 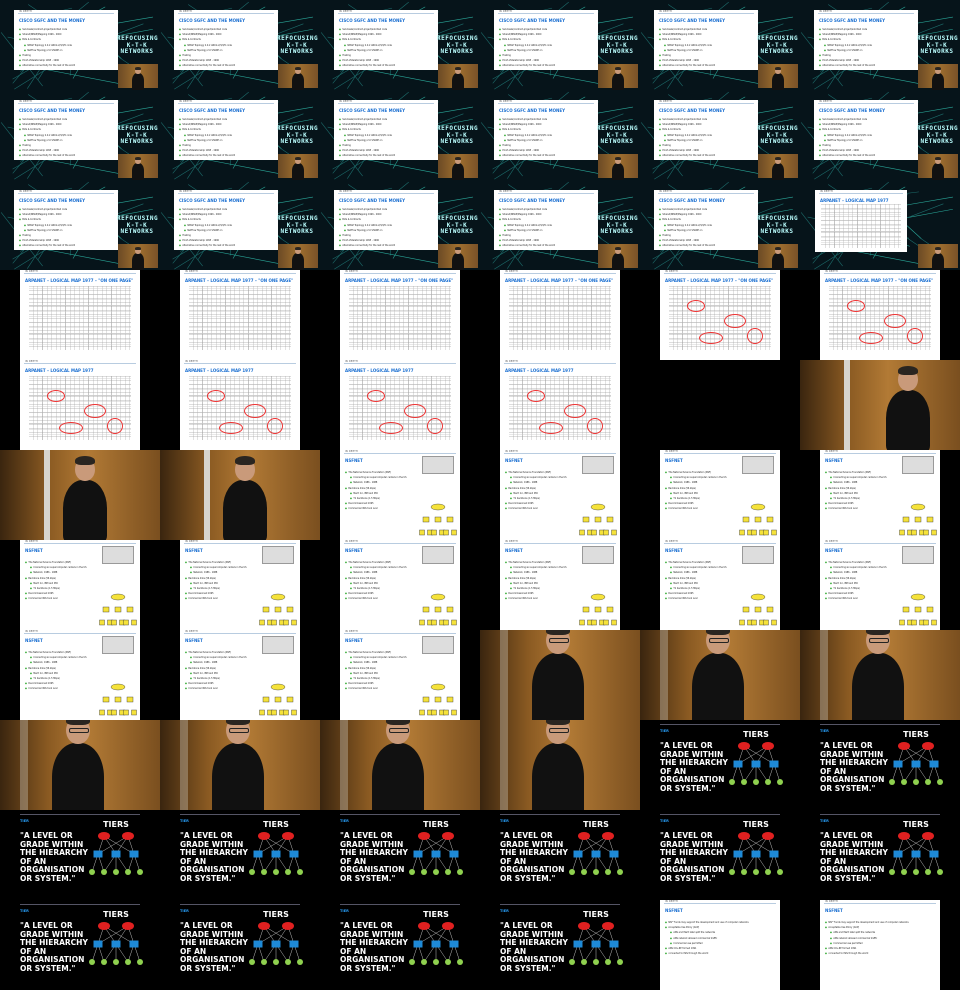 I want to click on refocusing-badge: REFOCUSING K-T-K NETWORKS, so click(x=618, y=225).